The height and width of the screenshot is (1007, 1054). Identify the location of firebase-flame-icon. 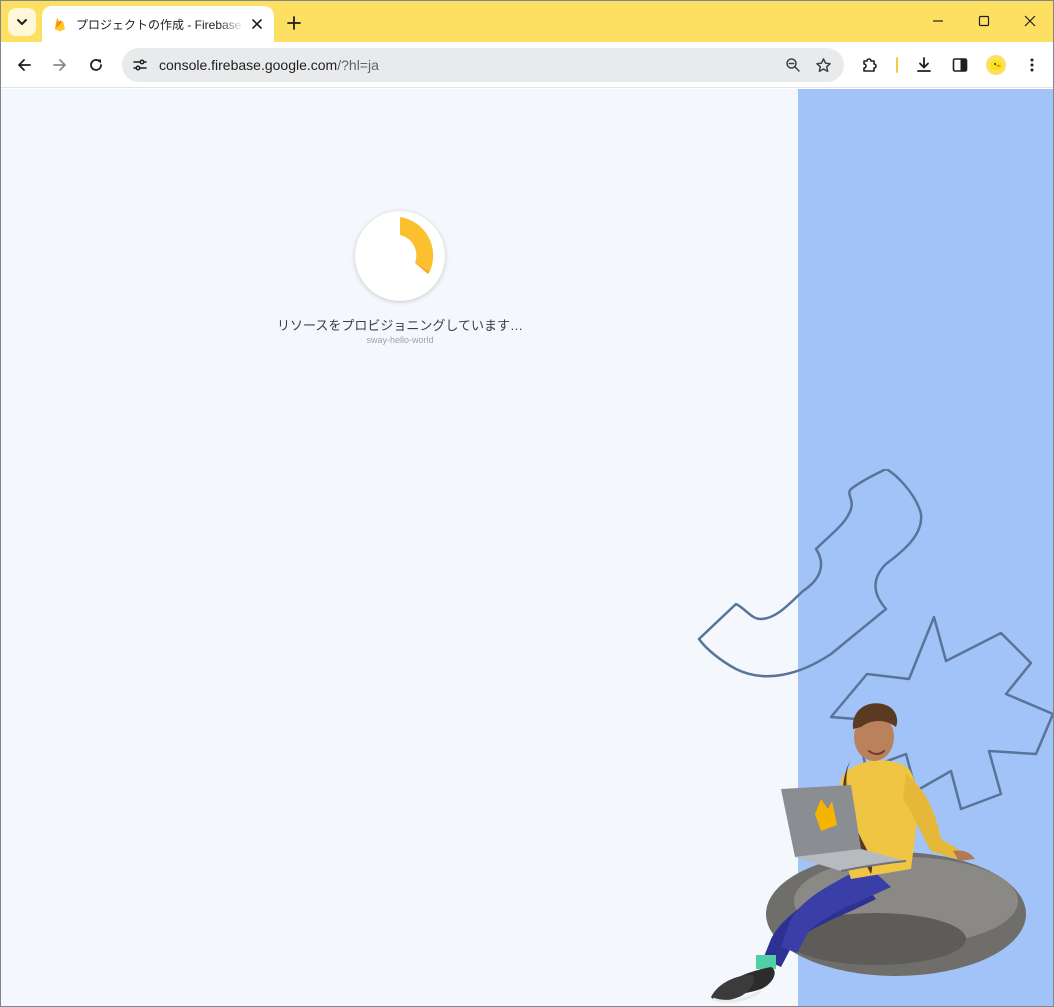
(60, 25).